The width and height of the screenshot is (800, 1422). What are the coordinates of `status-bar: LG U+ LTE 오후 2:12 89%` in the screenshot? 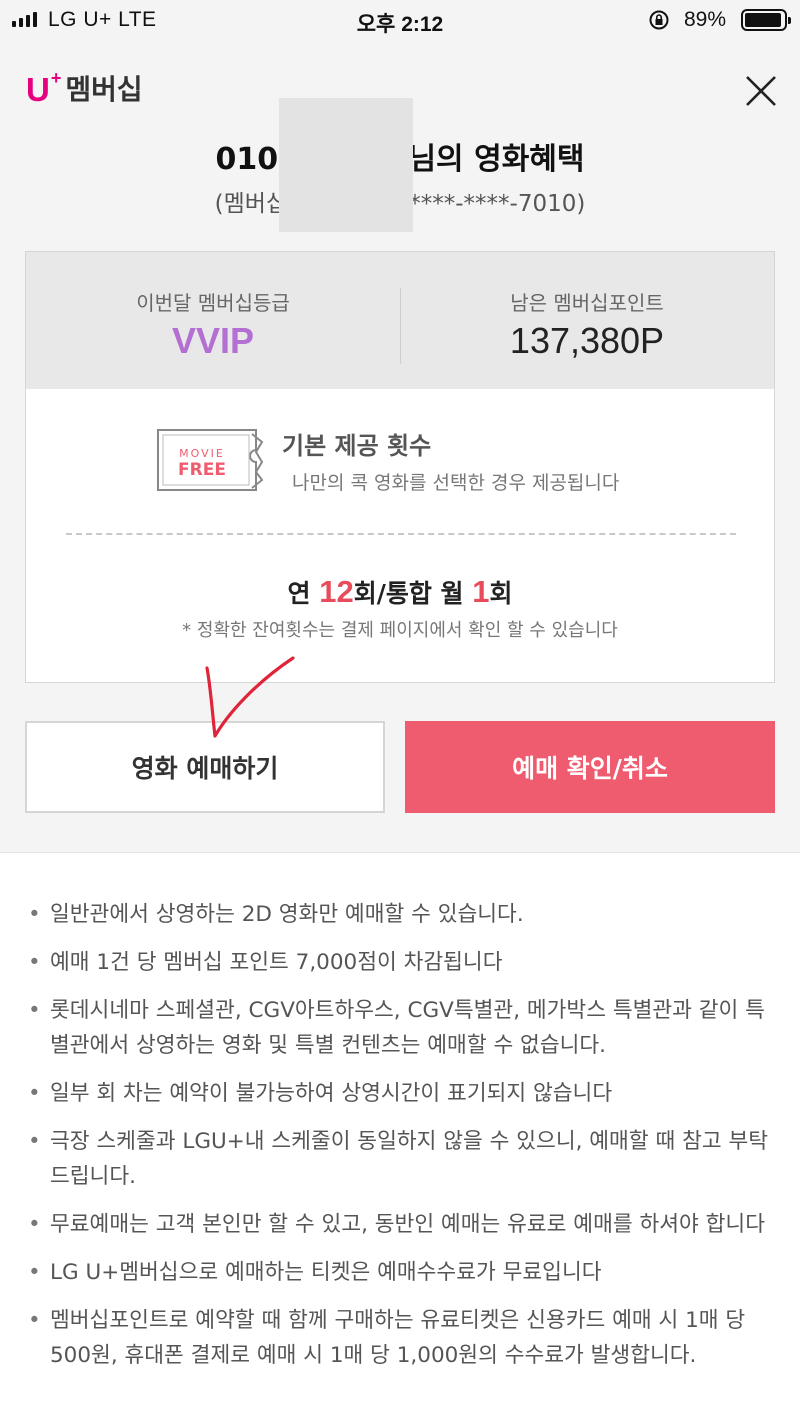 It's located at (400, 20).